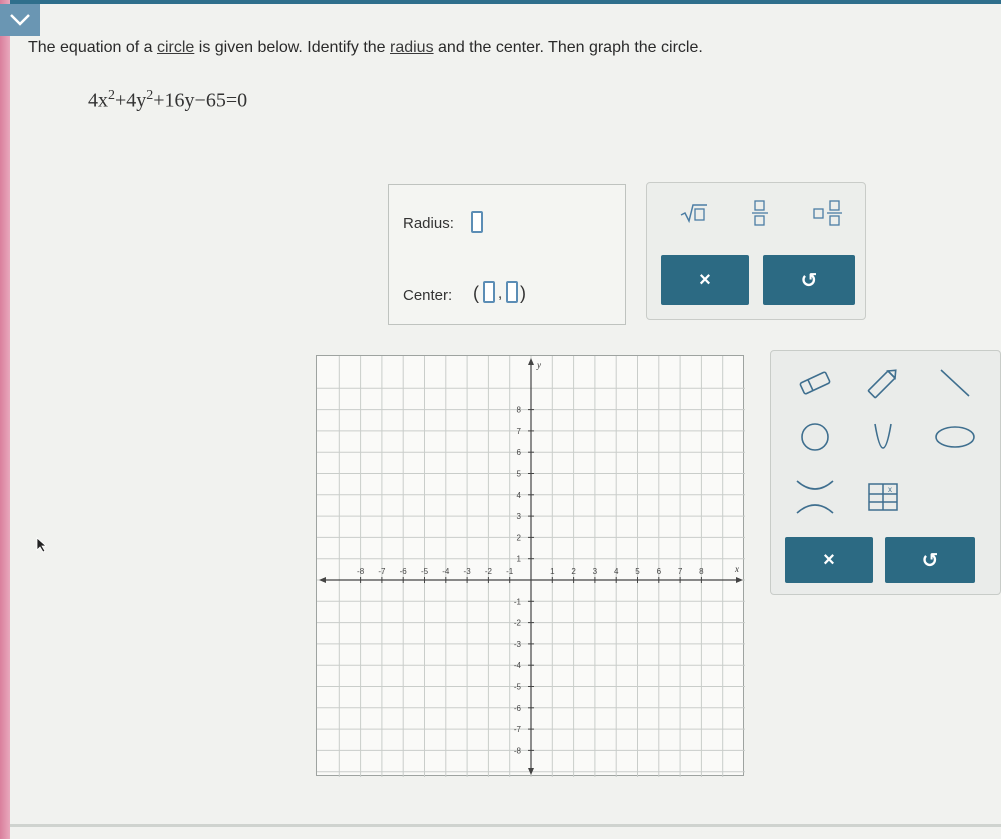  I want to click on sqrt-icon, so click(693, 214).